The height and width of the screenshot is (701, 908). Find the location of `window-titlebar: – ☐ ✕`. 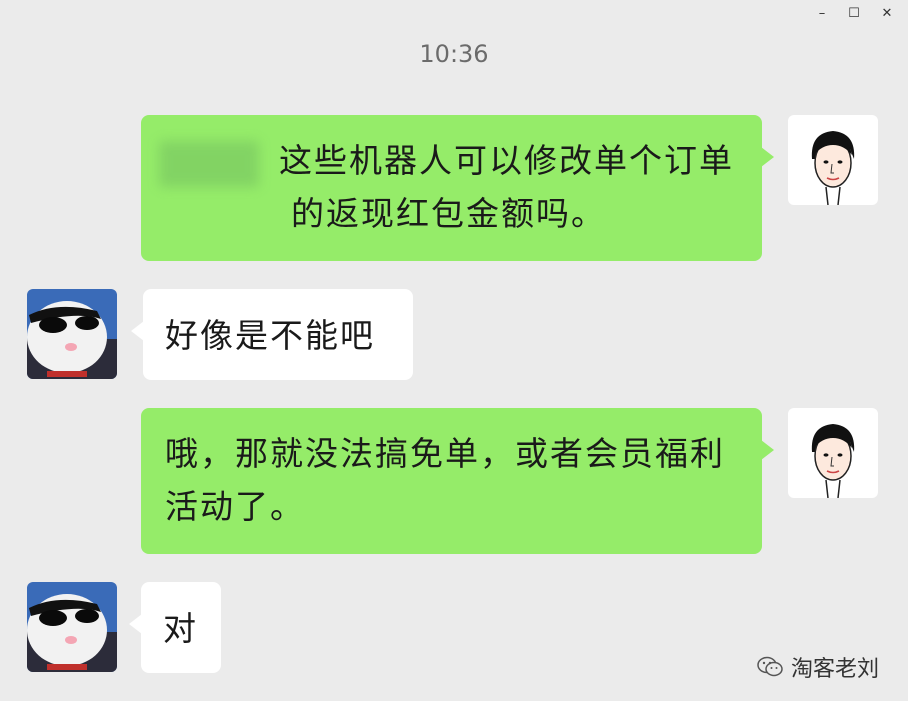

window-titlebar: – ☐ ✕ is located at coordinates (454, 13).